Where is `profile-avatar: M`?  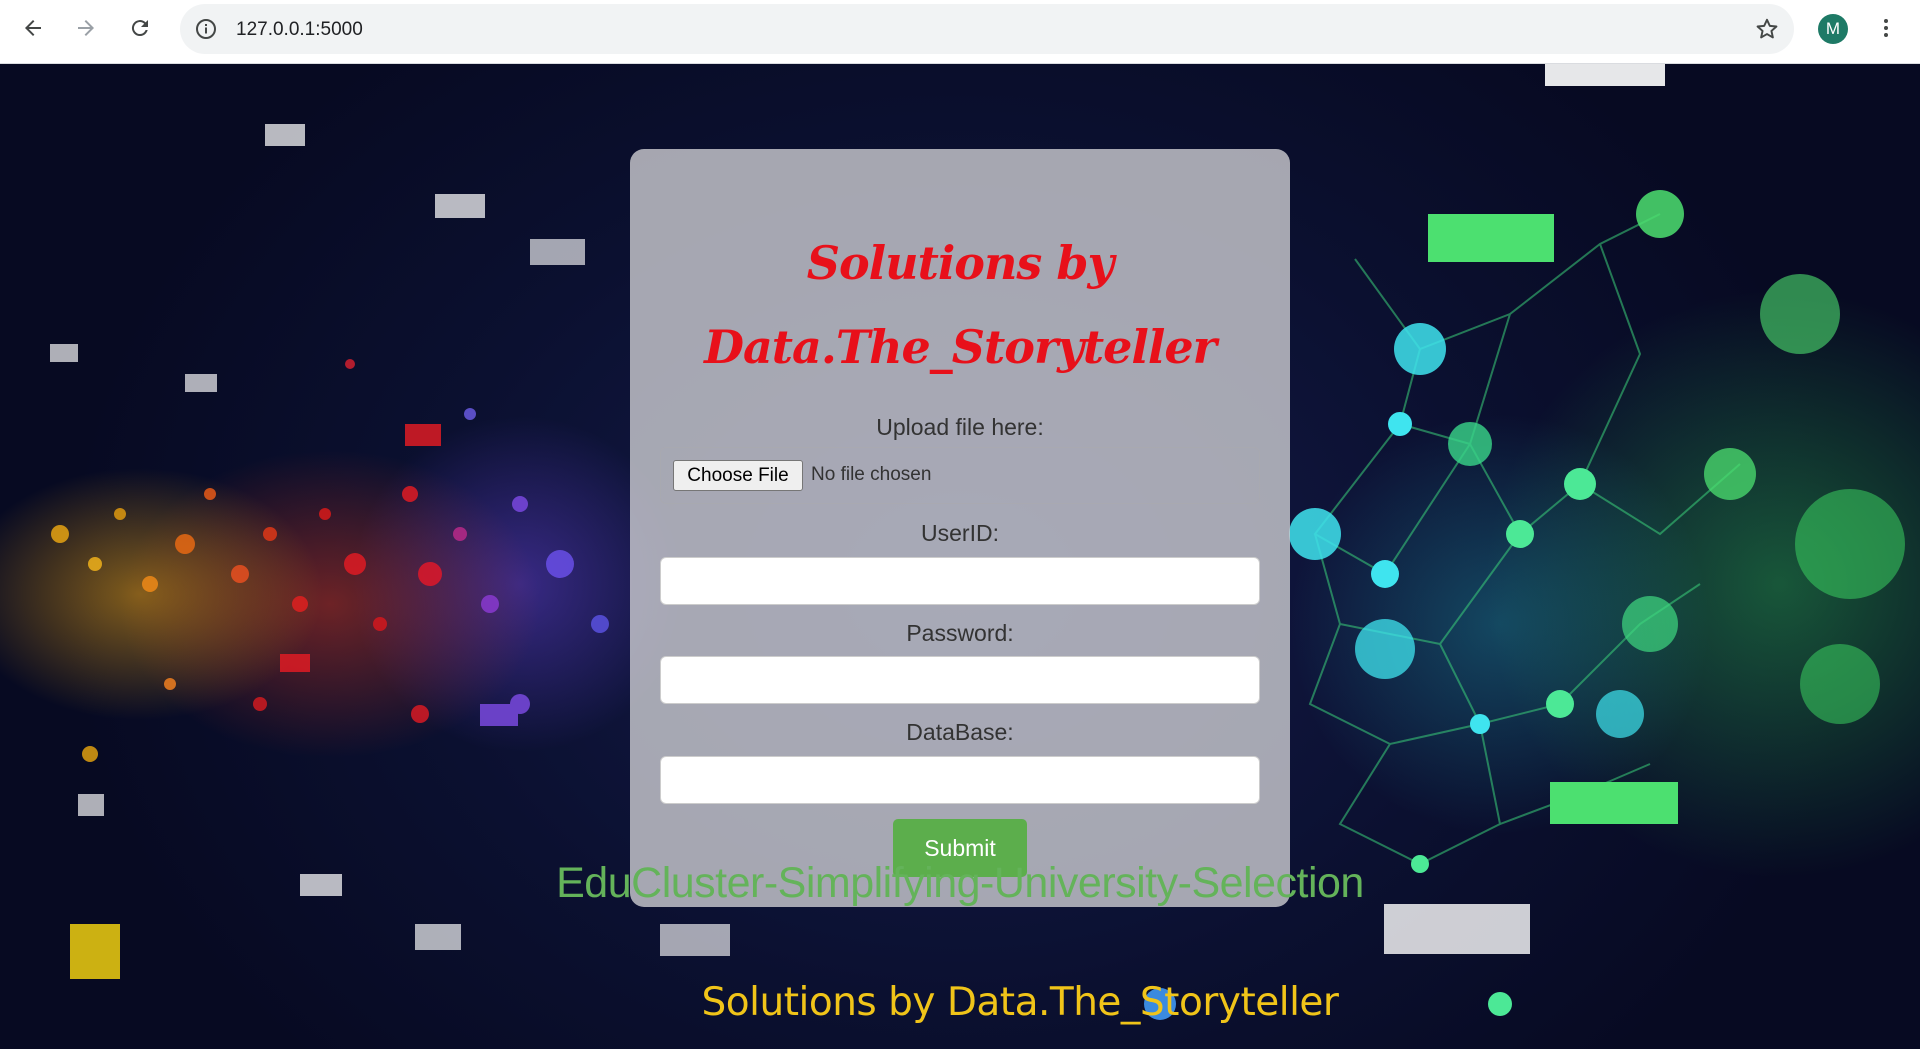 profile-avatar: M is located at coordinates (1833, 29).